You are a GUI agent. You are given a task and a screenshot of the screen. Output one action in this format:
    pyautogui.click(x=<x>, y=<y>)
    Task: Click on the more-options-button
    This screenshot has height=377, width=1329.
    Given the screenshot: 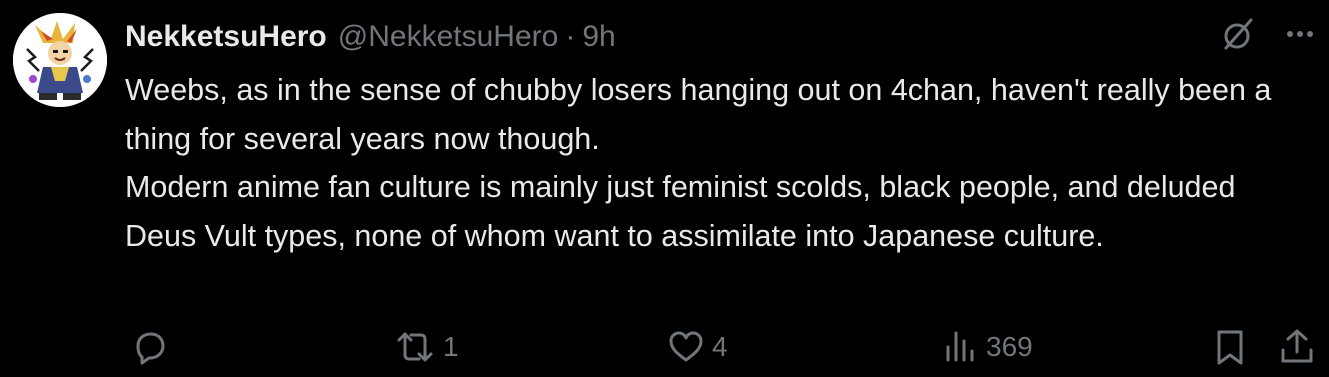 What is the action you would take?
    pyautogui.click(x=1300, y=34)
    